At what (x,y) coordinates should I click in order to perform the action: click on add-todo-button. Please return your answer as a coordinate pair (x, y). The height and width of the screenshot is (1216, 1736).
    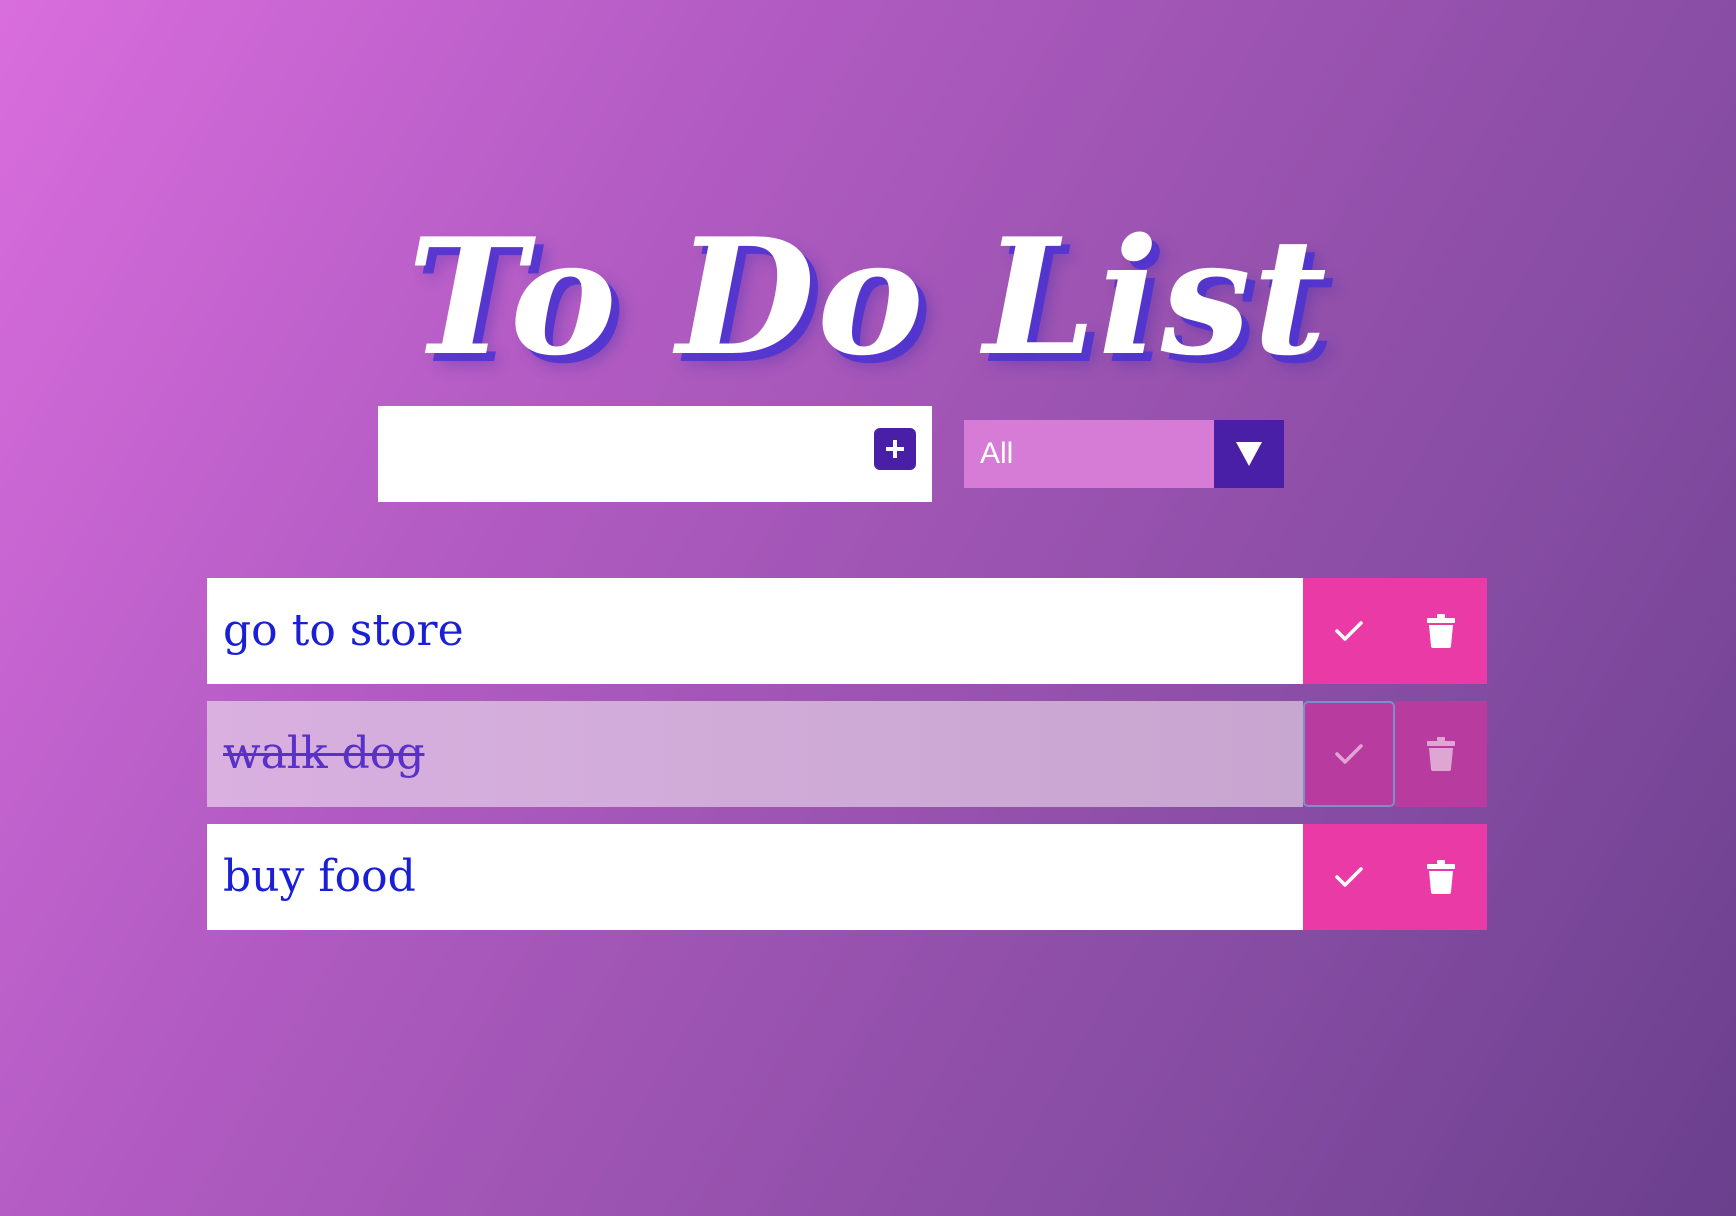
    Looking at the image, I should click on (895, 449).